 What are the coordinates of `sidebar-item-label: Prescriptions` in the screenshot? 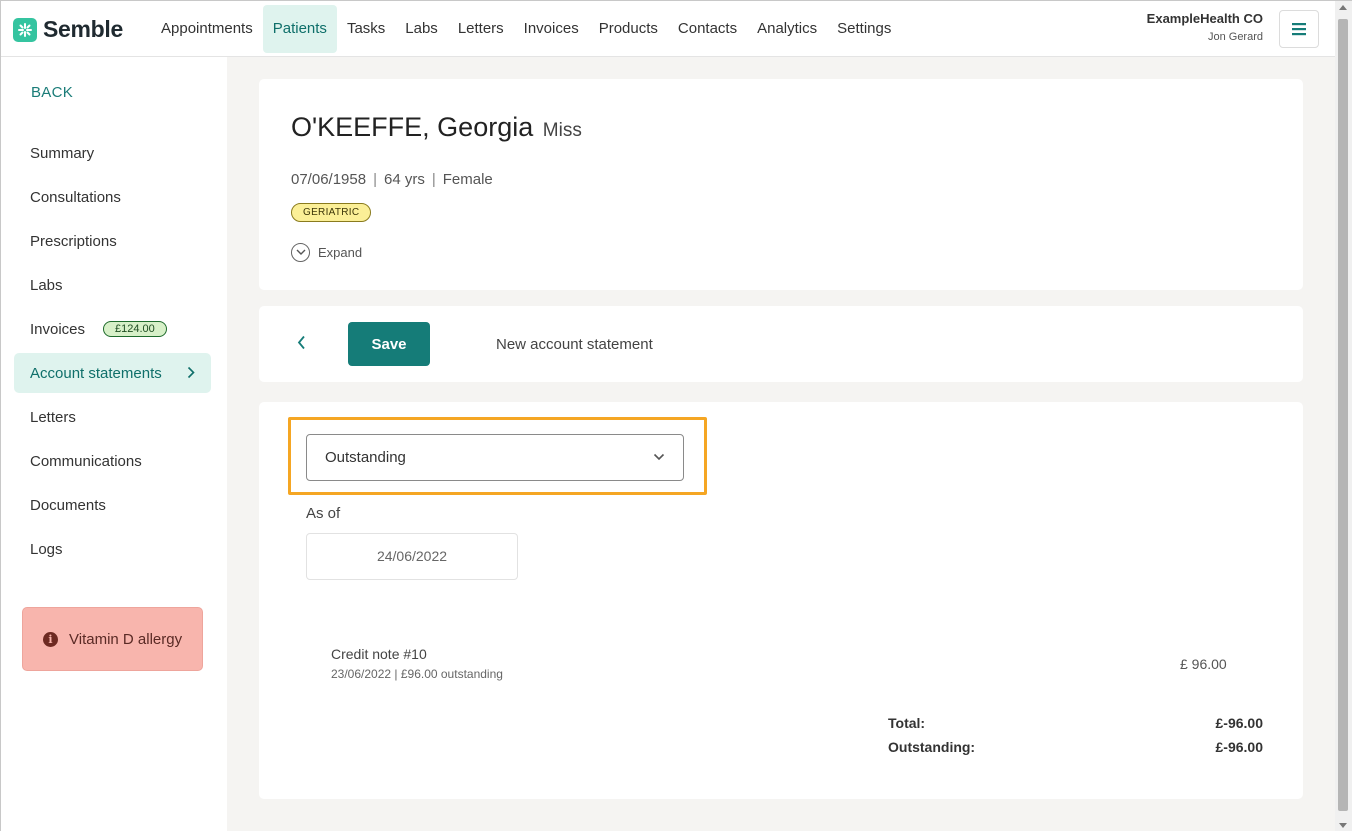 It's located at (73, 241).